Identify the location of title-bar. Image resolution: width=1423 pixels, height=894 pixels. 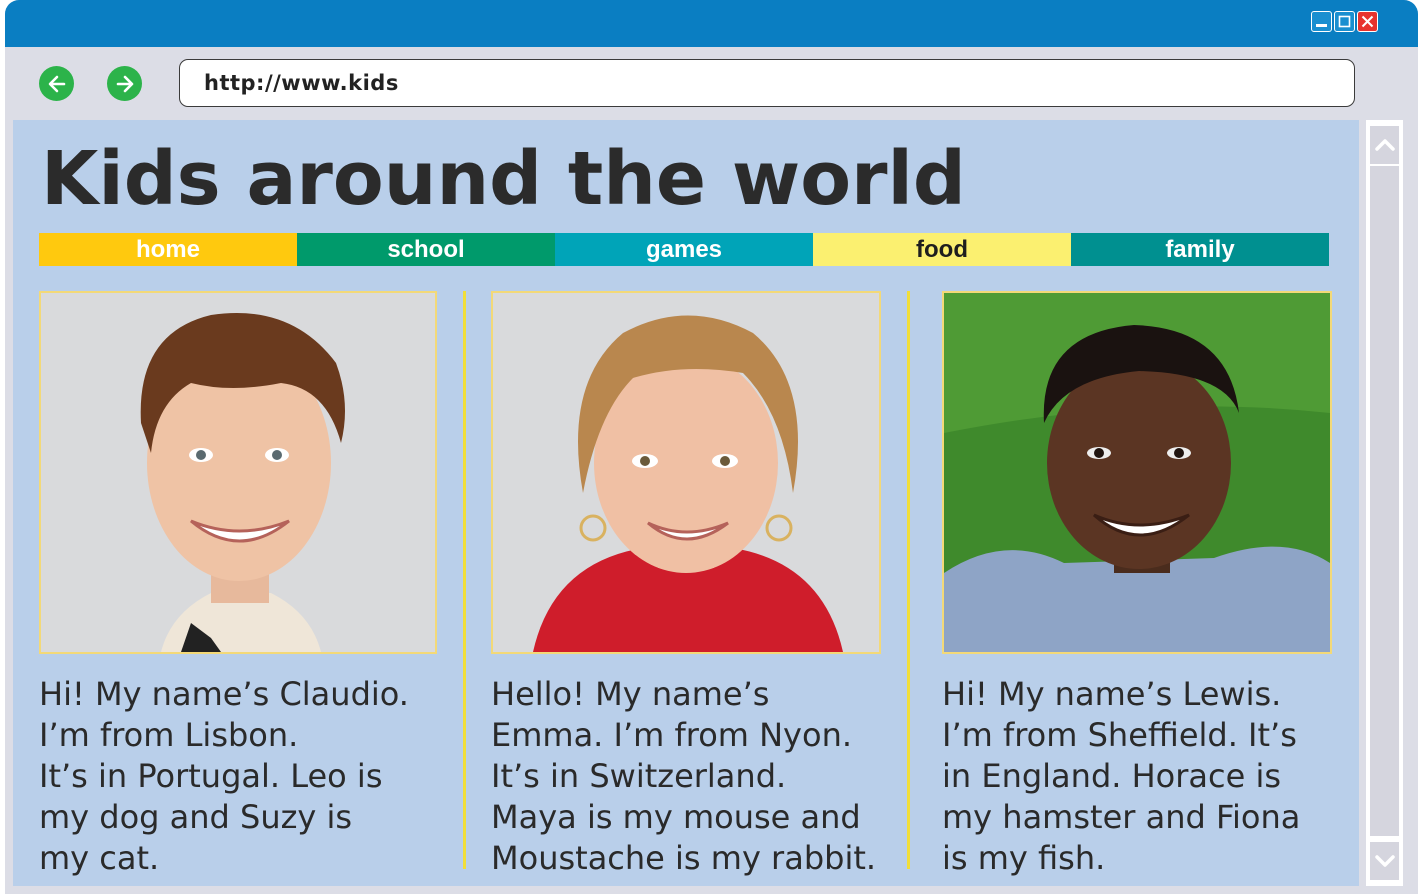
(711, 23).